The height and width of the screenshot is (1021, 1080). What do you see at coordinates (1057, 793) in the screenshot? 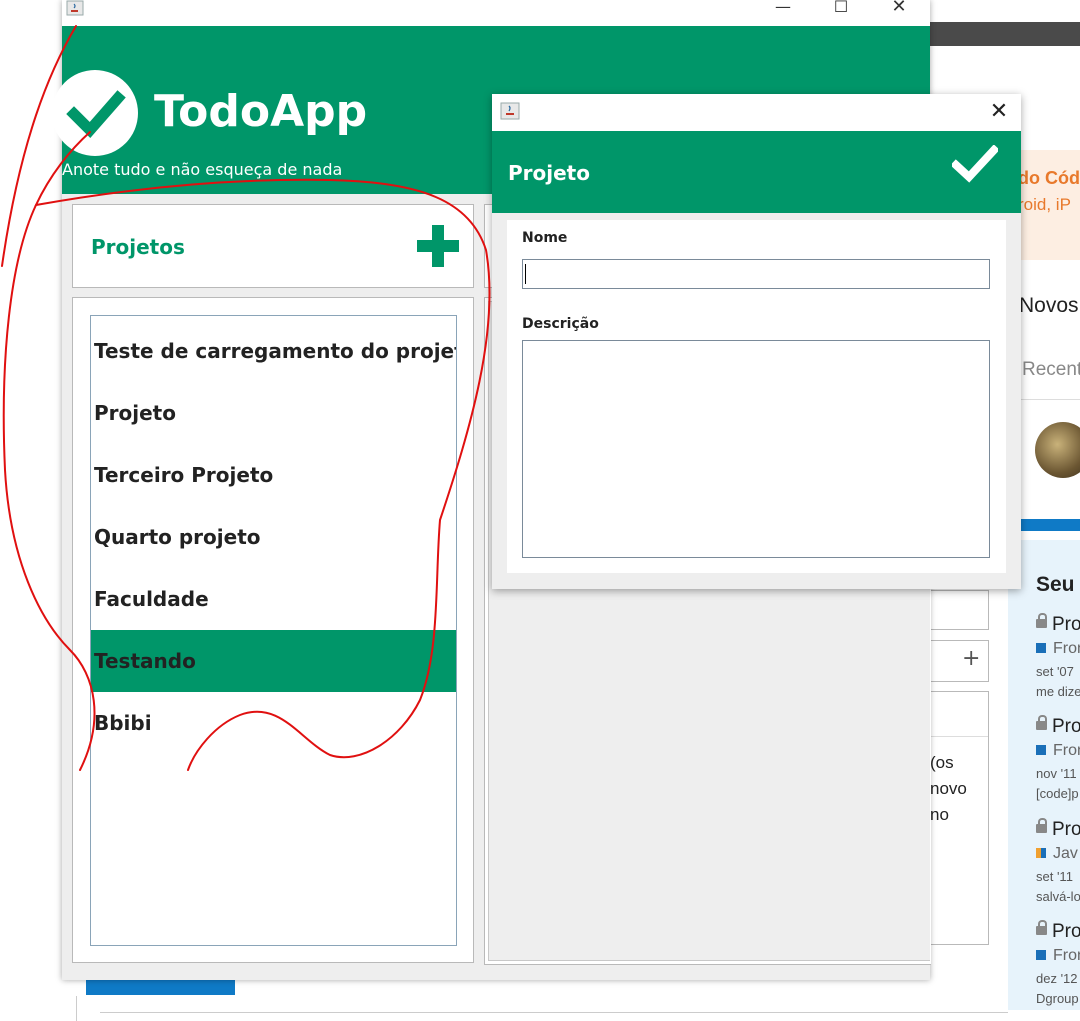
I see `bg-topic-excerpt: [code]p` at bounding box center [1057, 793].